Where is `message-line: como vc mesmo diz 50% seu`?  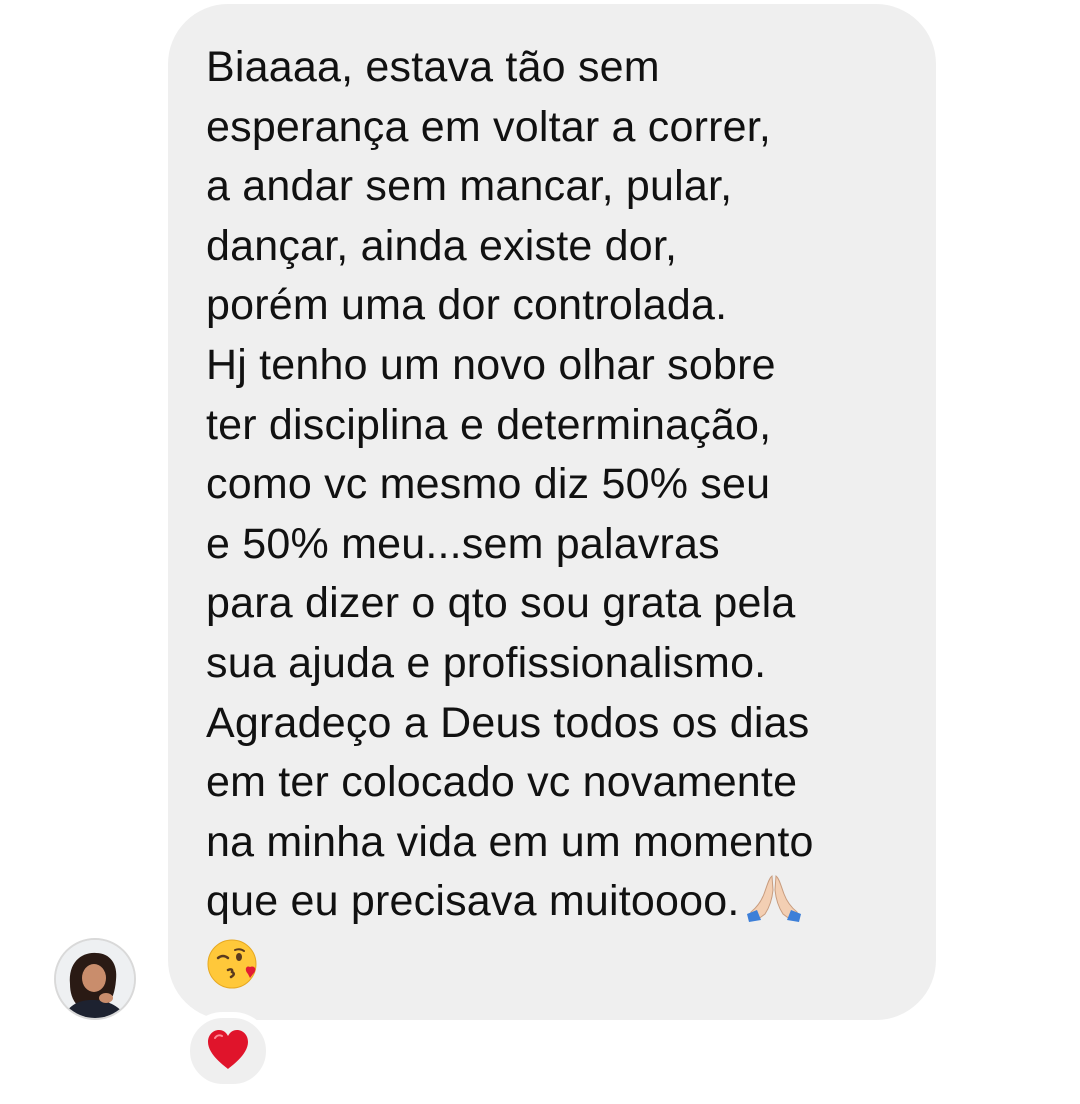 message-line: como vc mesmo diz 50% seu is located at coordinates (488, 484).